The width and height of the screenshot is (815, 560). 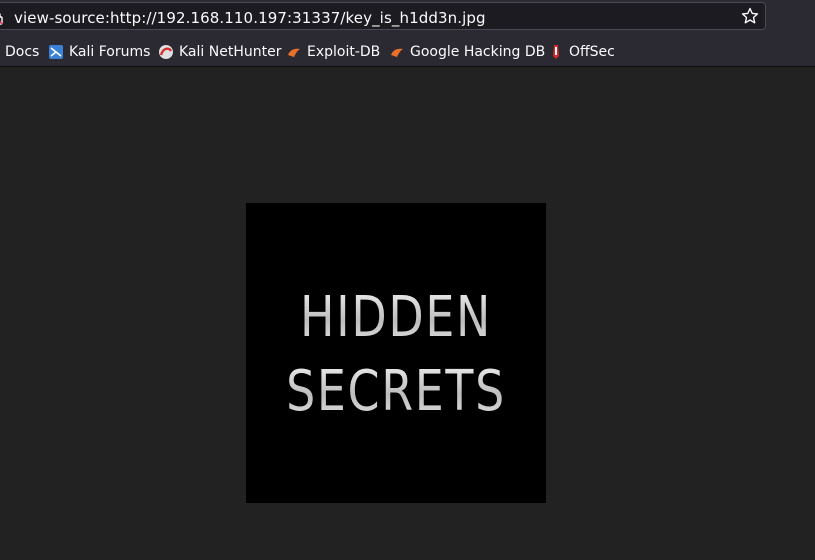 I want to click on bookmark-star-icon, so click(x=750, y=16).